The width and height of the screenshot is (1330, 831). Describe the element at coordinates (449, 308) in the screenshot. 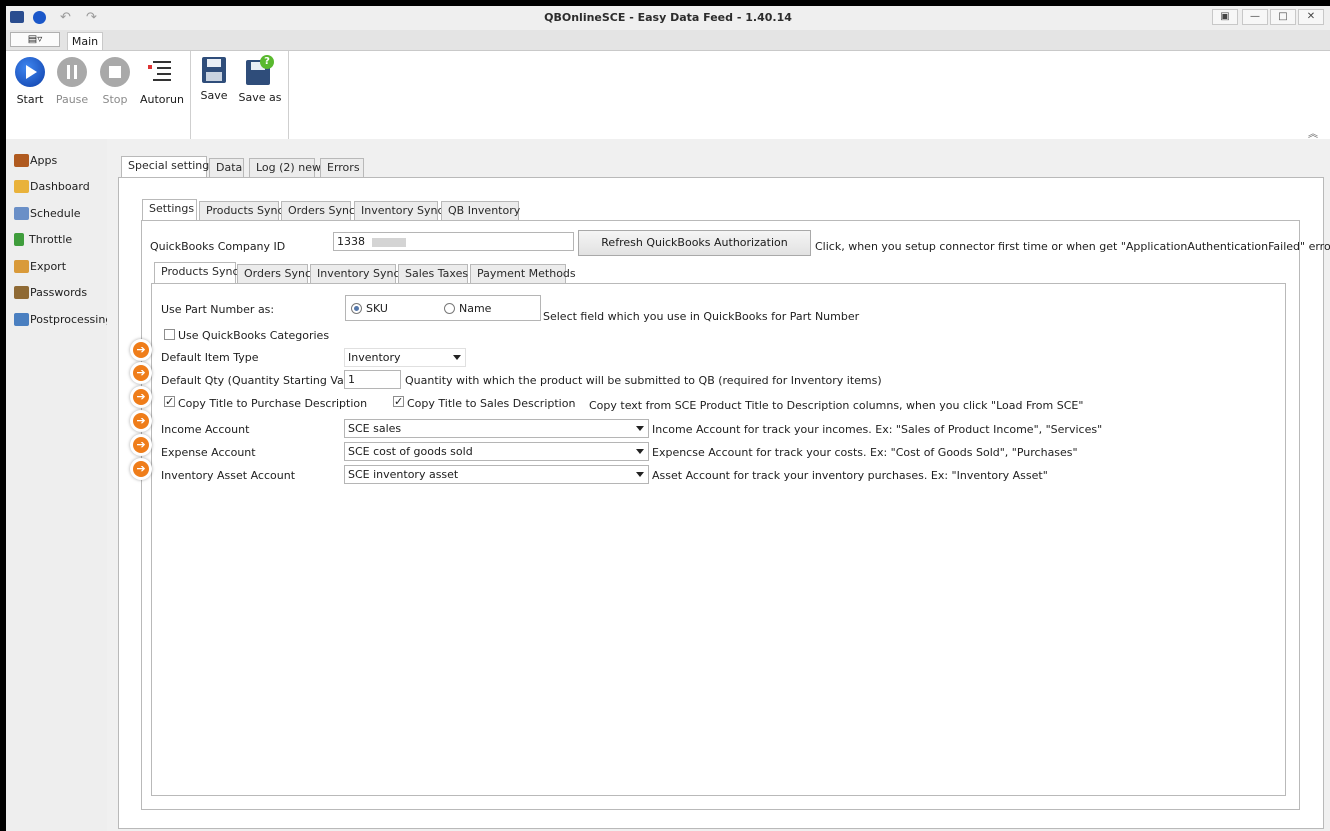

I see `radio-name` at that location.